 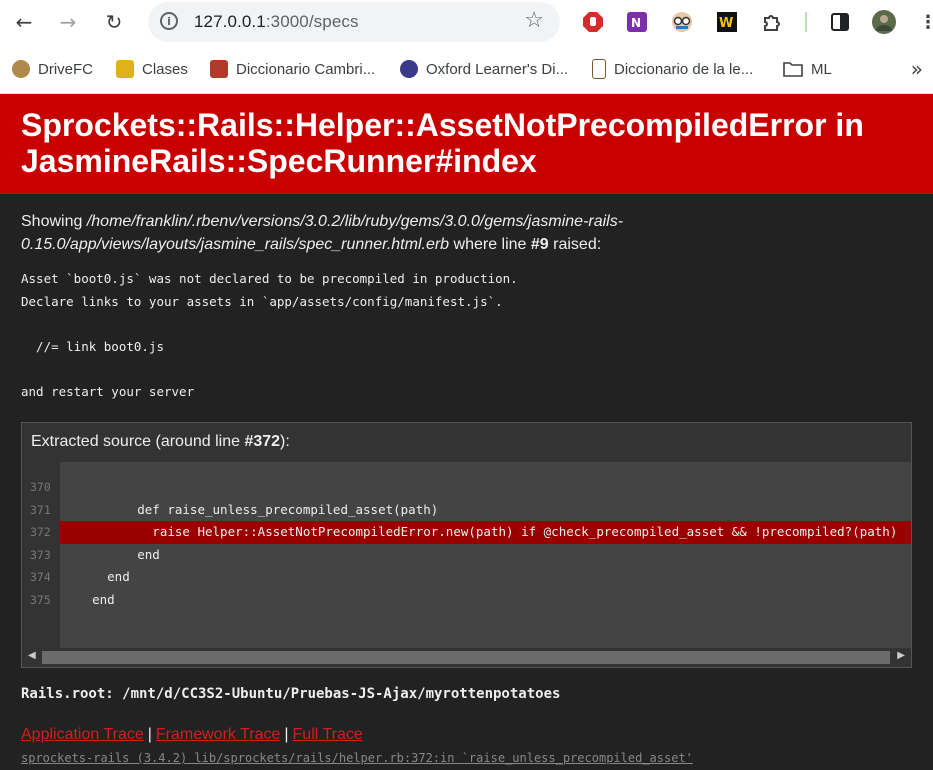 I want to click on bookmark-folder-ml: ML, so click(x=807, y=69).